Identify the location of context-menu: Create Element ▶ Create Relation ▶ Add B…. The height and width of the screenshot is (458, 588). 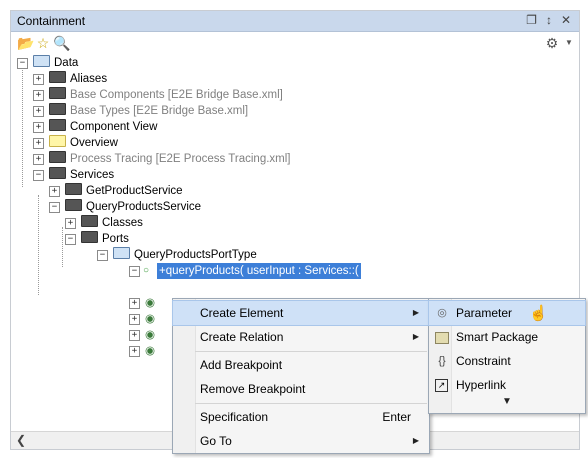
(301, 376).